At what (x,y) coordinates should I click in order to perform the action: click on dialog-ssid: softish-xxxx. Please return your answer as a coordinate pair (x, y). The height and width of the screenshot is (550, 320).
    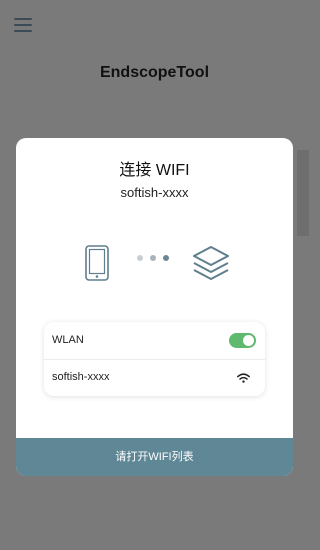
    Looking at the image, I should click on (154, 192).